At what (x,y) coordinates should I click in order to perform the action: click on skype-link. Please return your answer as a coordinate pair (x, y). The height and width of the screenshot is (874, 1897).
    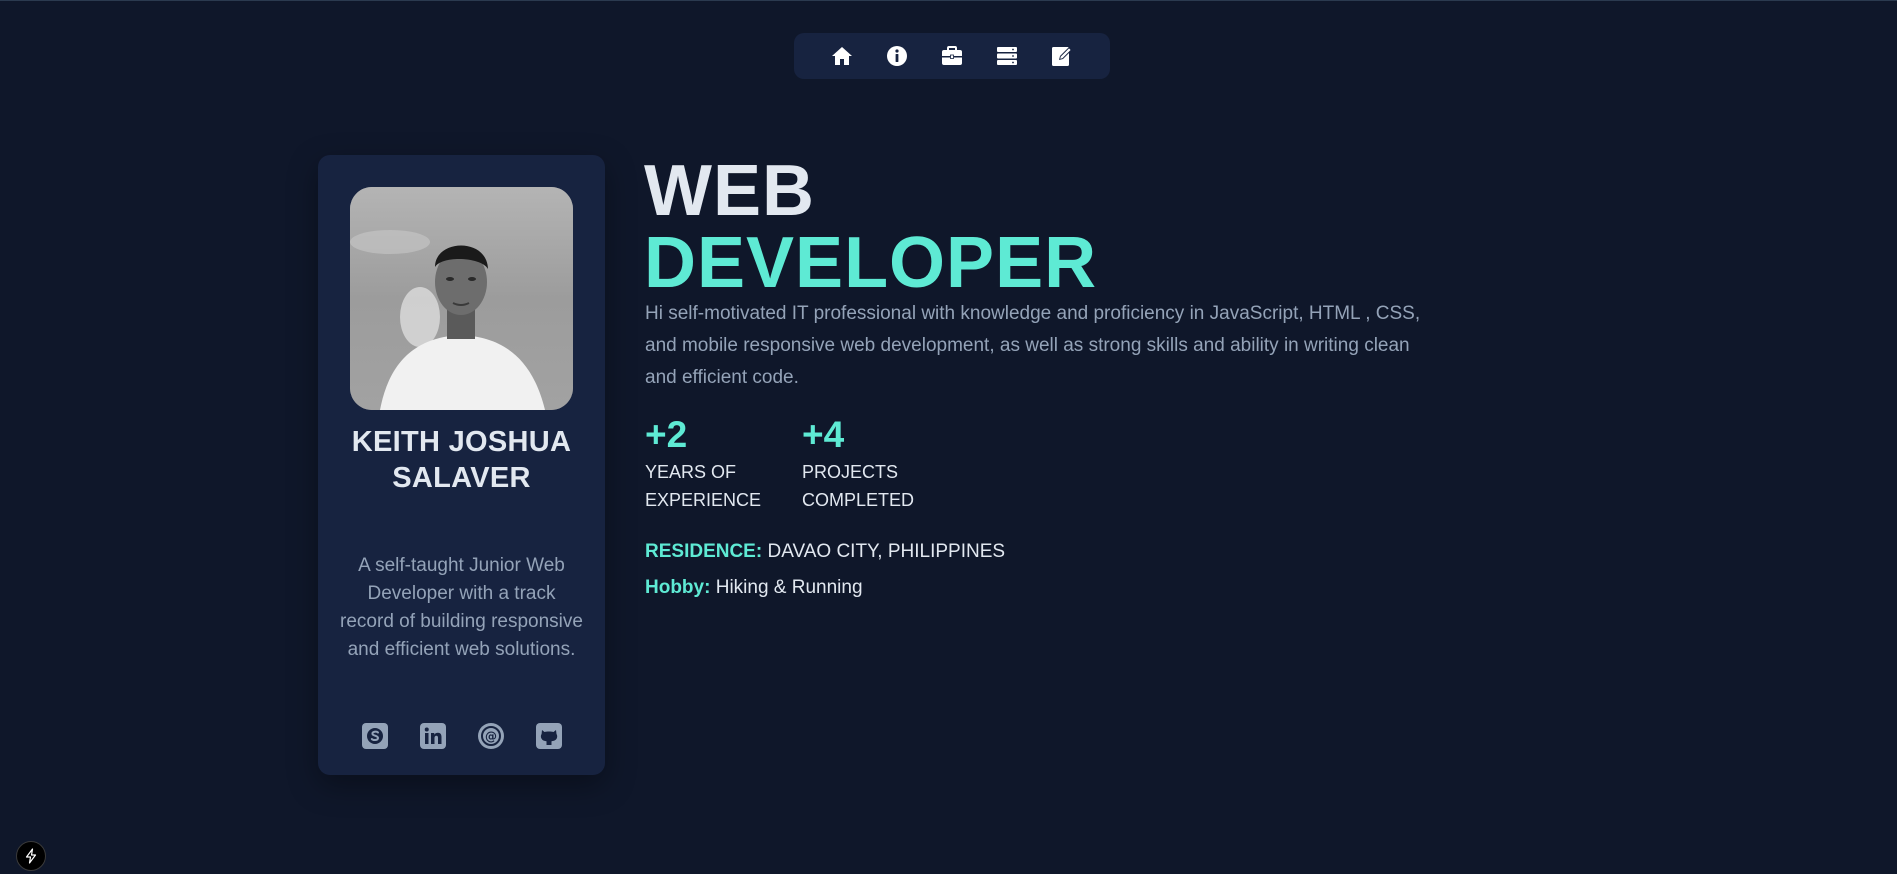
    Looking at the image, I should click on (374, 736).